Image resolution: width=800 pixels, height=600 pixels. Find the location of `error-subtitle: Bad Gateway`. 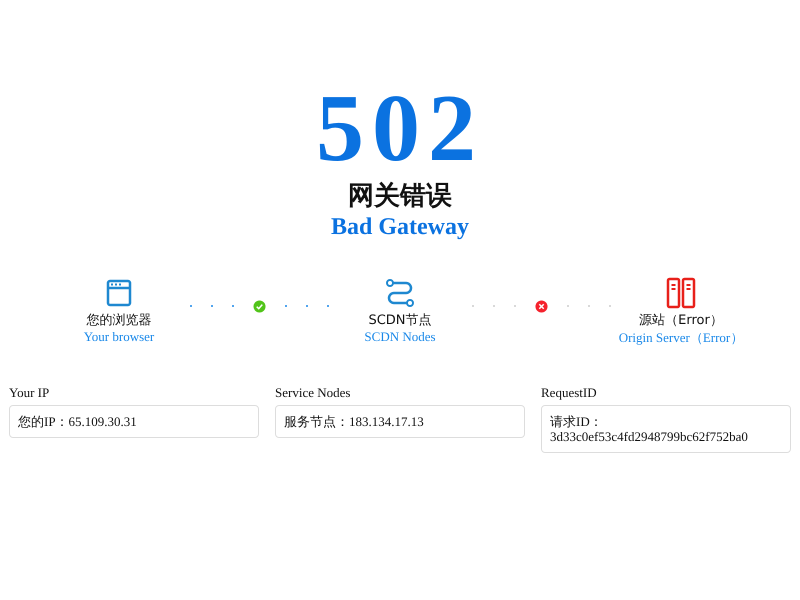

error-subtitle: Bad Gateway is located at coordinates (400, 227).